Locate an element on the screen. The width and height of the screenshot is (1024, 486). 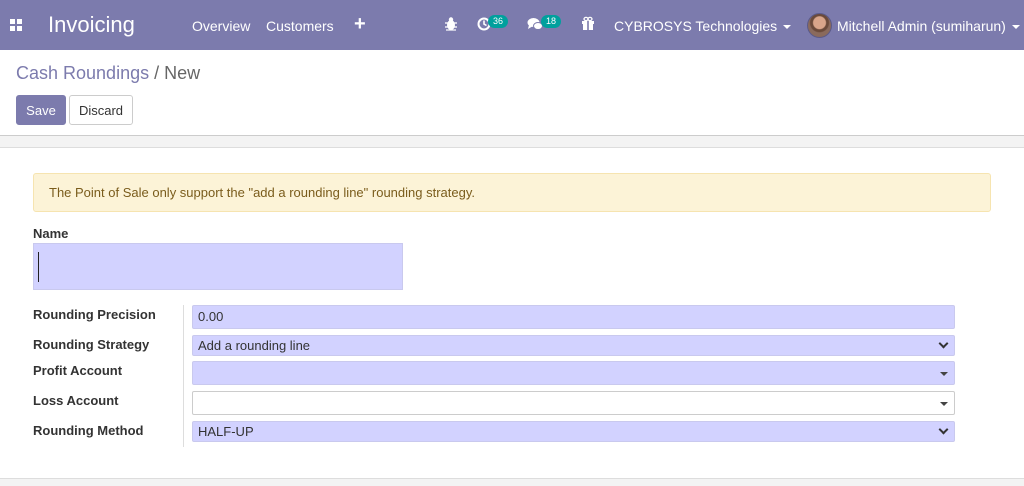
apps-menu-icon is located at coordinates (16, 25).